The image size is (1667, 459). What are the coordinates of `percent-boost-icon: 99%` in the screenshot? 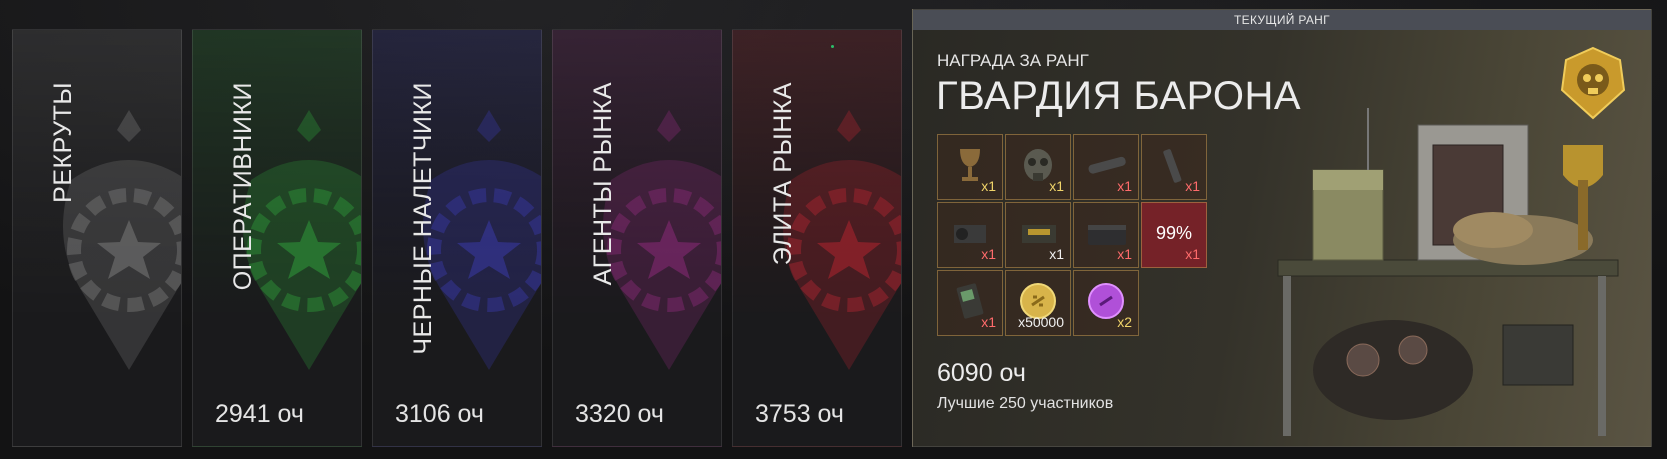 It's located at (1174, 233).